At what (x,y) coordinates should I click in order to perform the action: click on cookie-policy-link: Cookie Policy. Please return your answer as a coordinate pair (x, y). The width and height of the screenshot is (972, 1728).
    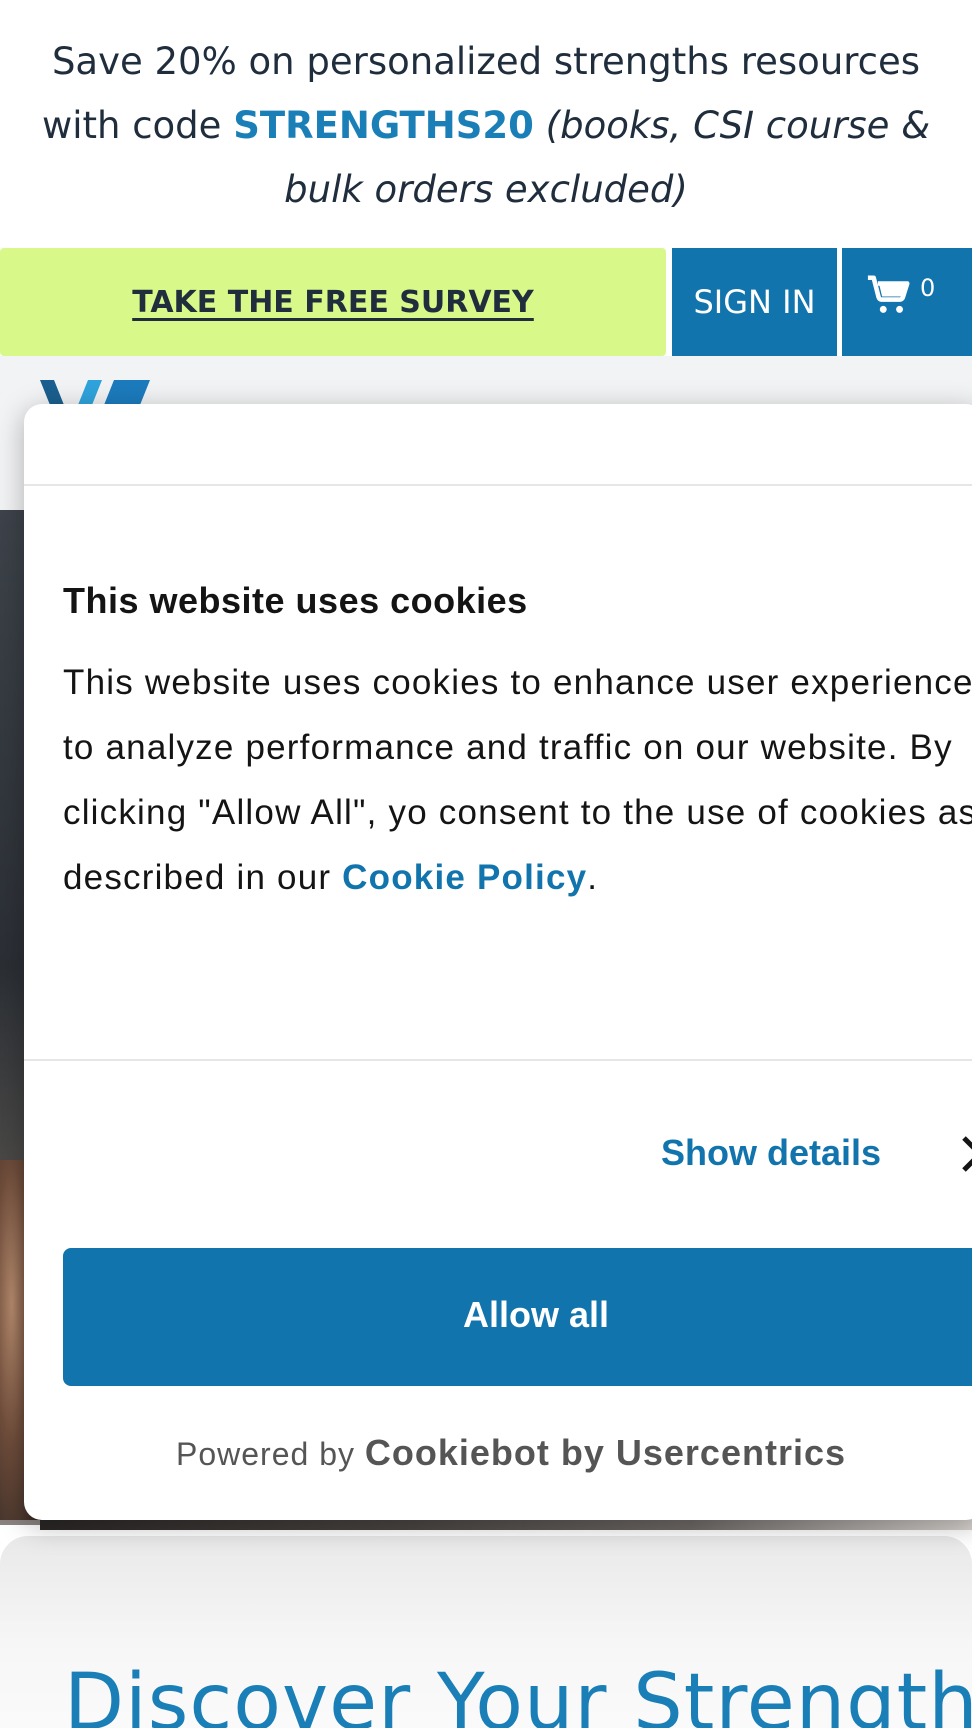
    Looking at the image, I should click on (464, 877).